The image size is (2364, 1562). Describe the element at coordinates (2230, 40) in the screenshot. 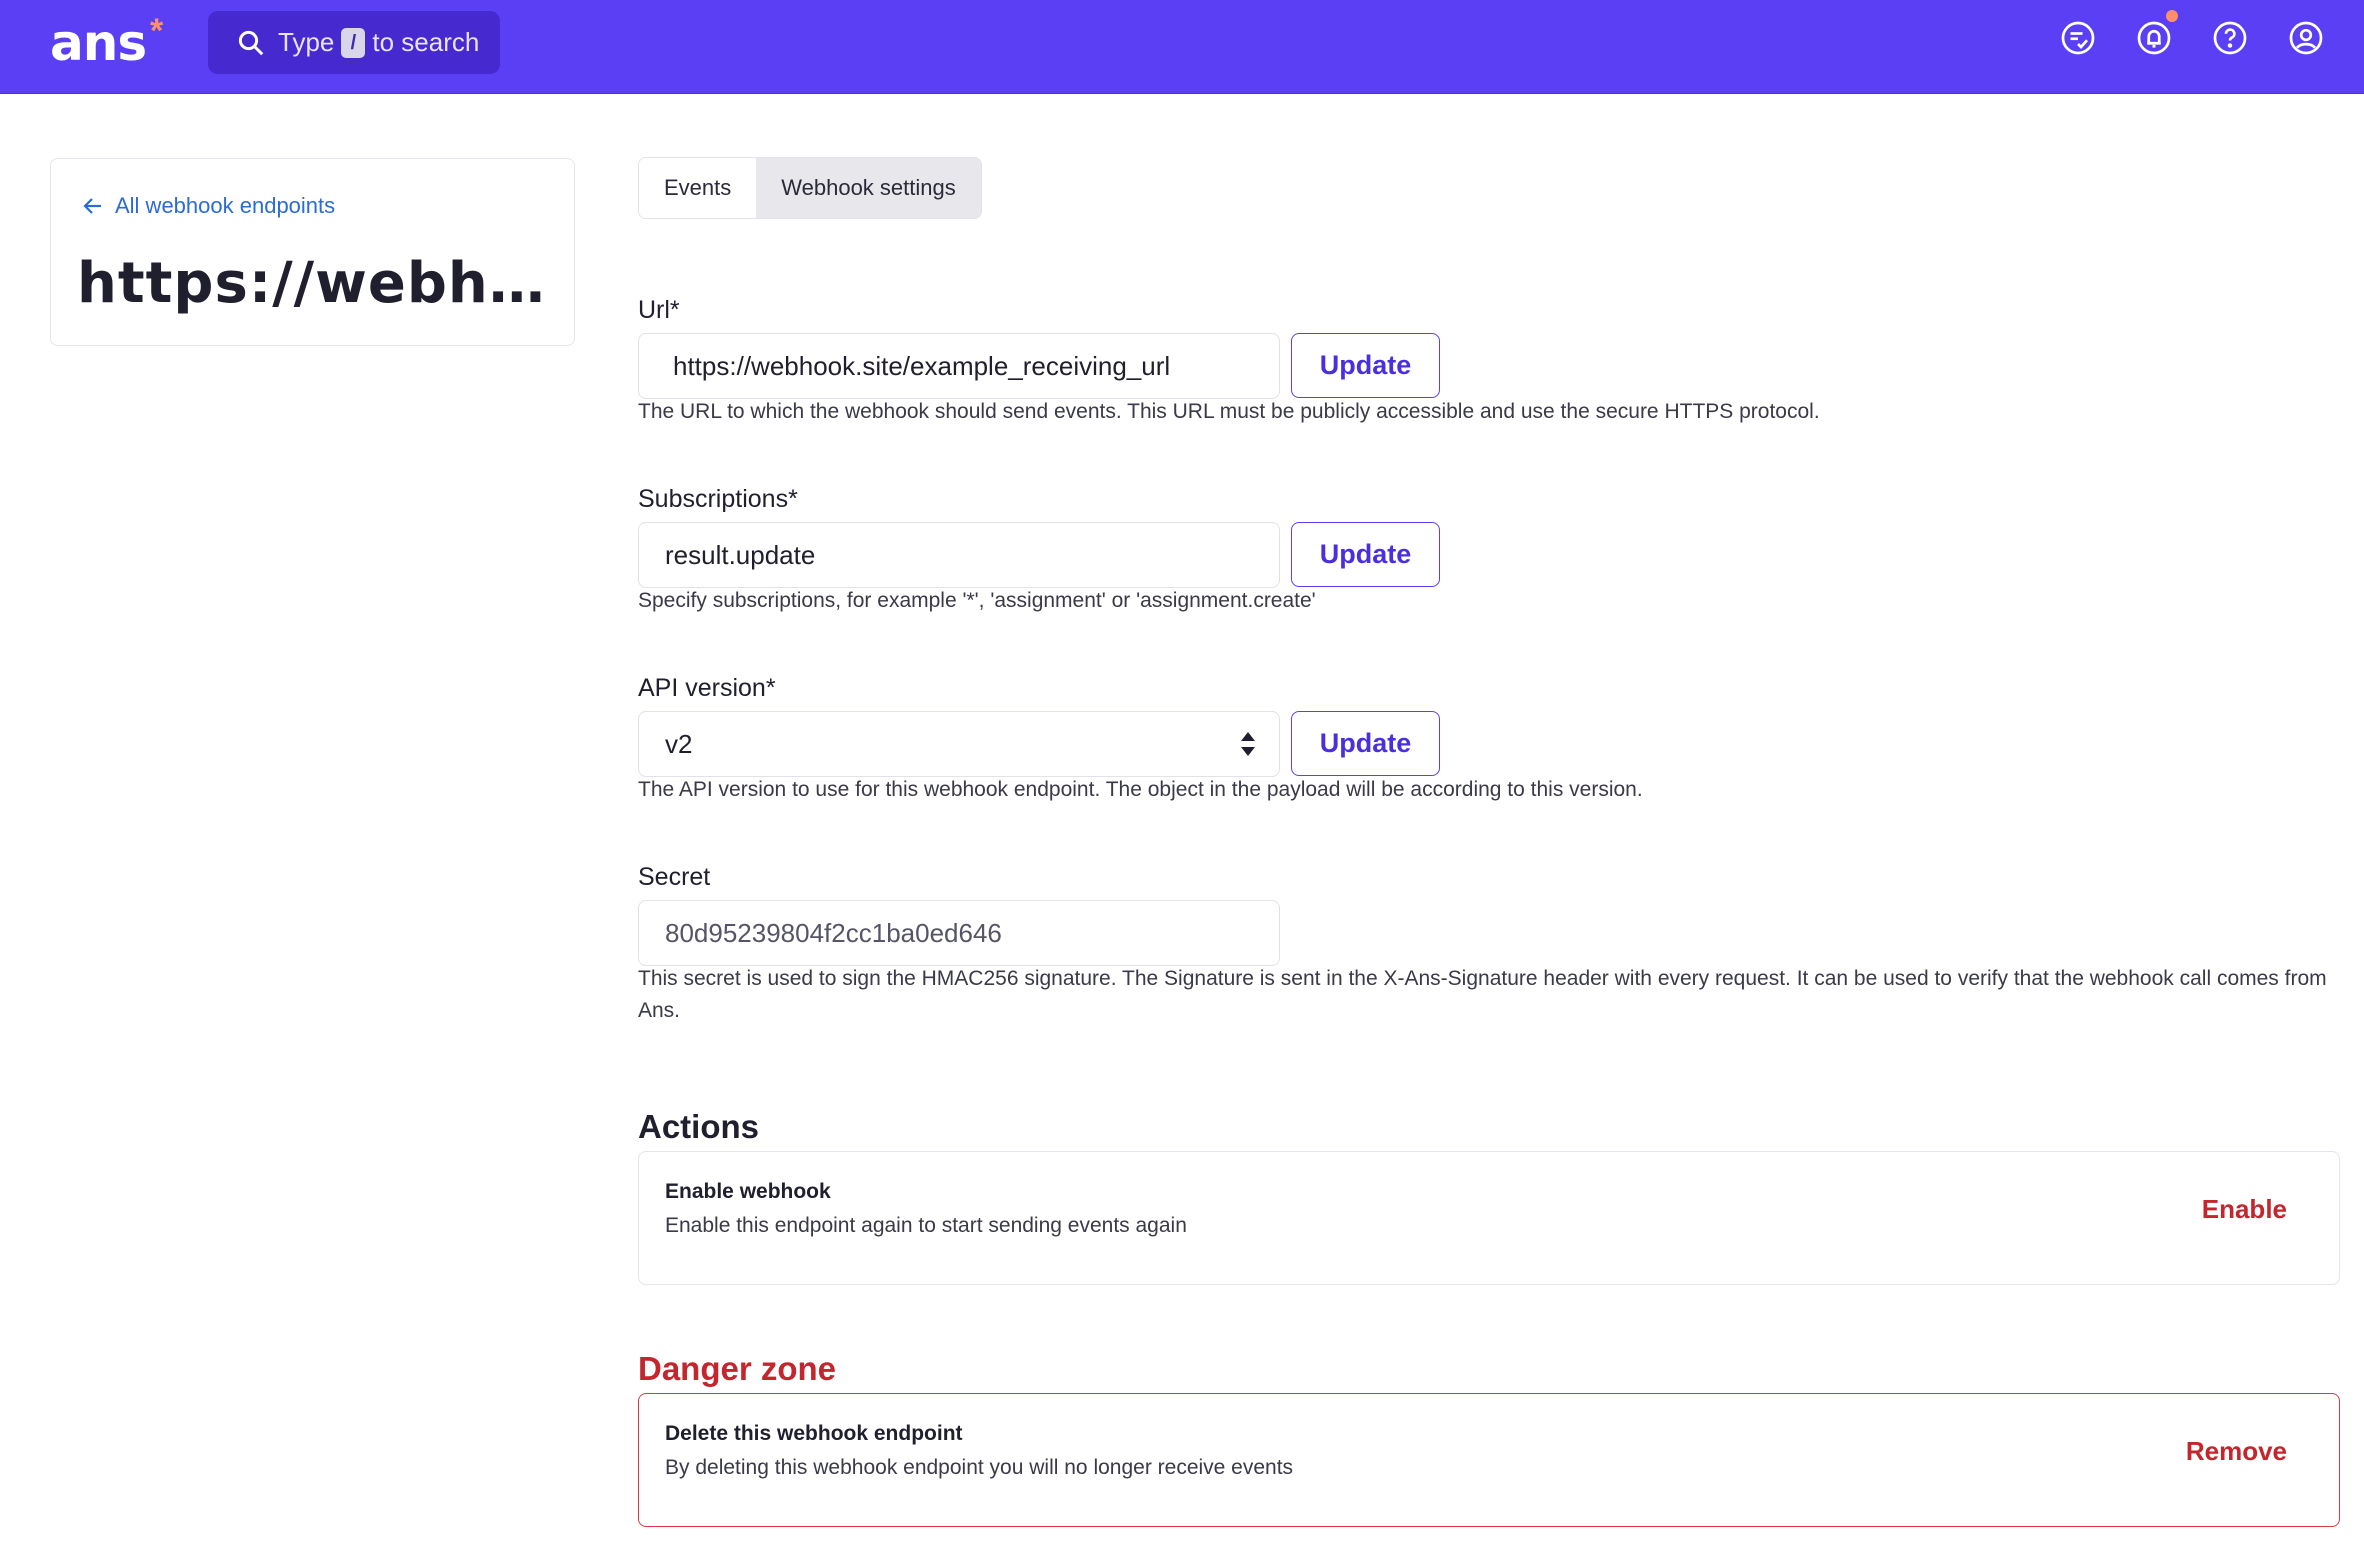

I see `help-icon` at that location.